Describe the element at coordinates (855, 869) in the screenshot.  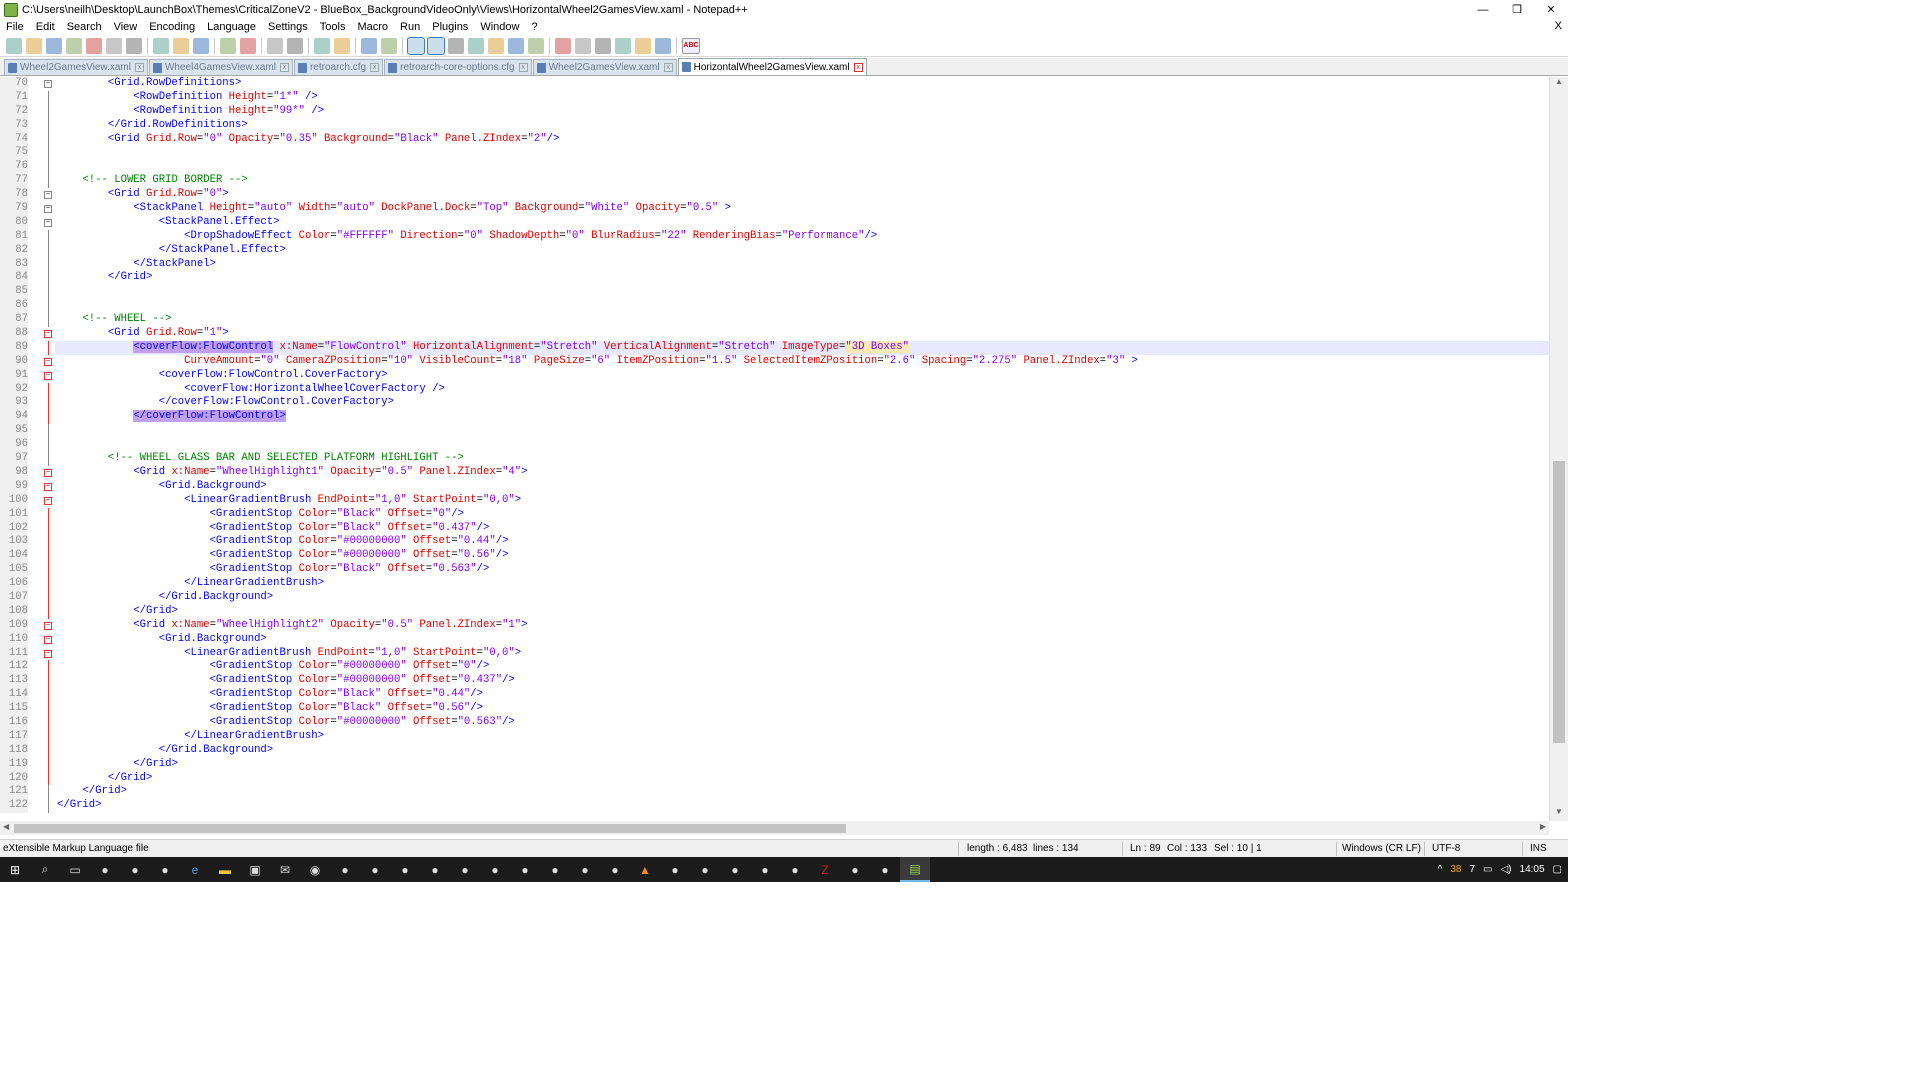
I see `taskbar-app-19-icon: ●` at that location.